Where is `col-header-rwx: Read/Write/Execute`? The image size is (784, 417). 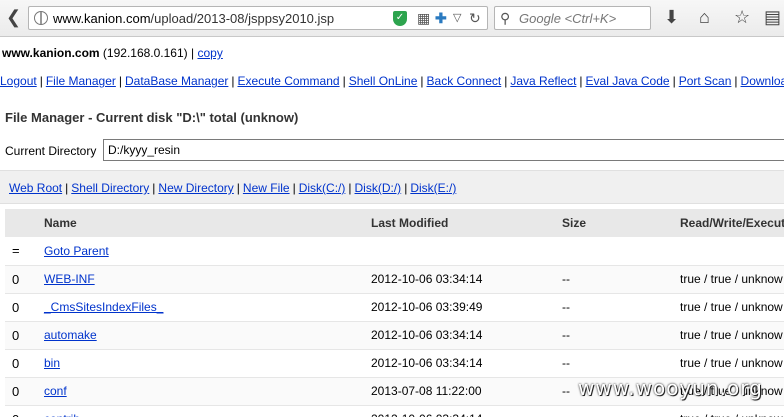 col-header-rwx: Read/Write/Execute is located at coordinates (732, 223).